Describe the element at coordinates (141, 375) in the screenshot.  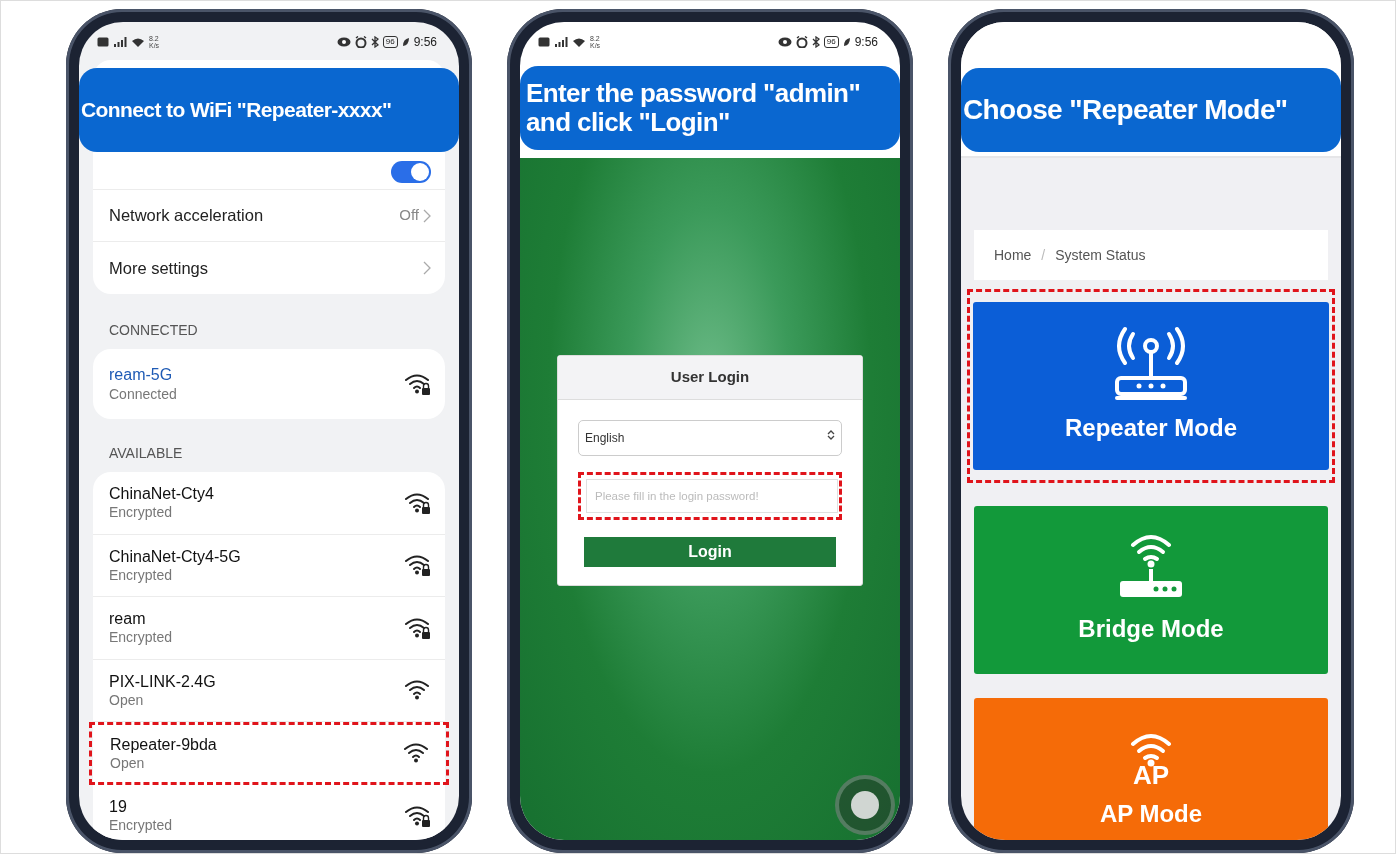
I see `network-name: ream-5G` at that location.